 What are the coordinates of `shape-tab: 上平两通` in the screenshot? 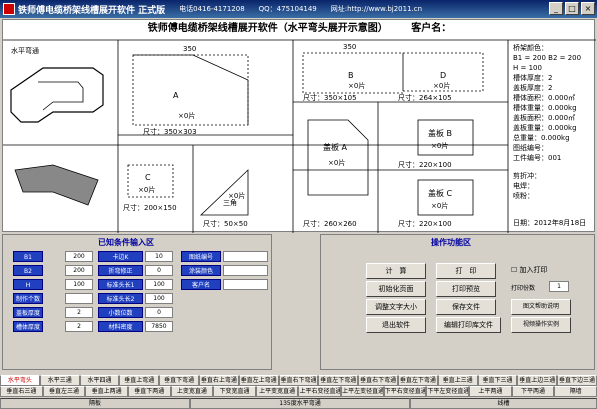 It's located at (490, 391).